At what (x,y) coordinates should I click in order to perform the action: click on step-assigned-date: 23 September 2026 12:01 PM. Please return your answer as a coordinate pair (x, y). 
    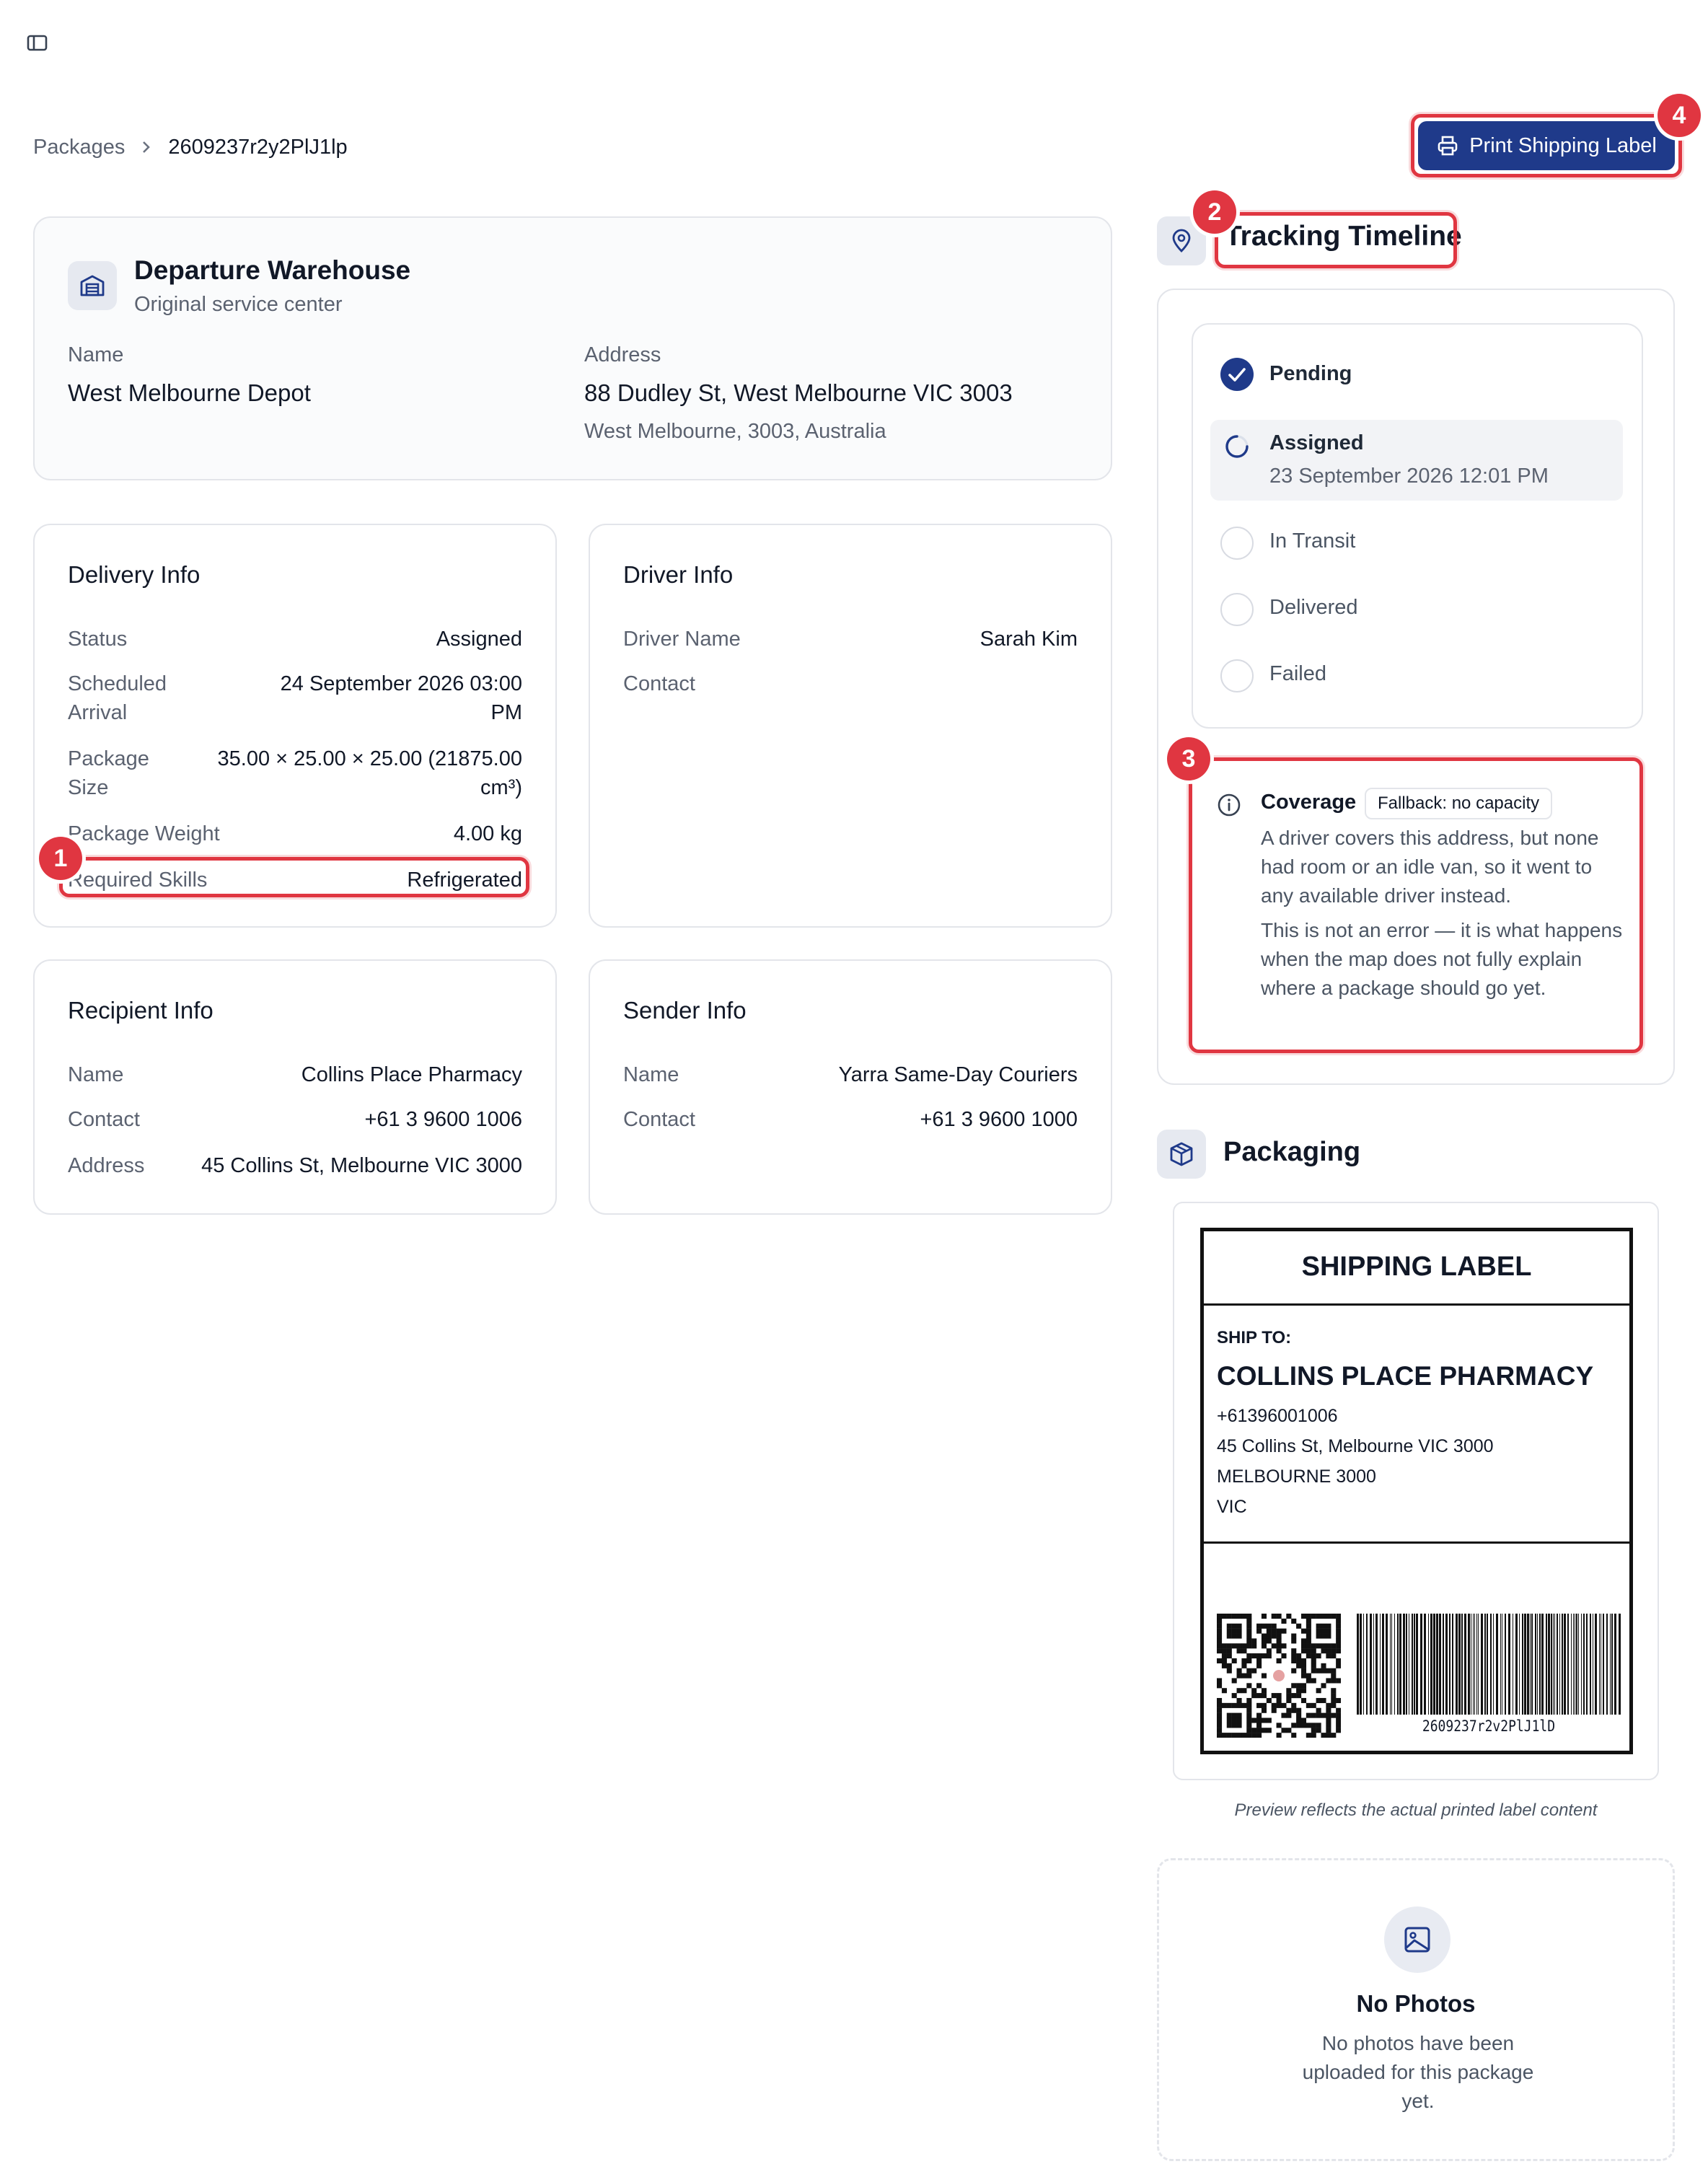
    Looking at the image, I should click on (1409, 477).